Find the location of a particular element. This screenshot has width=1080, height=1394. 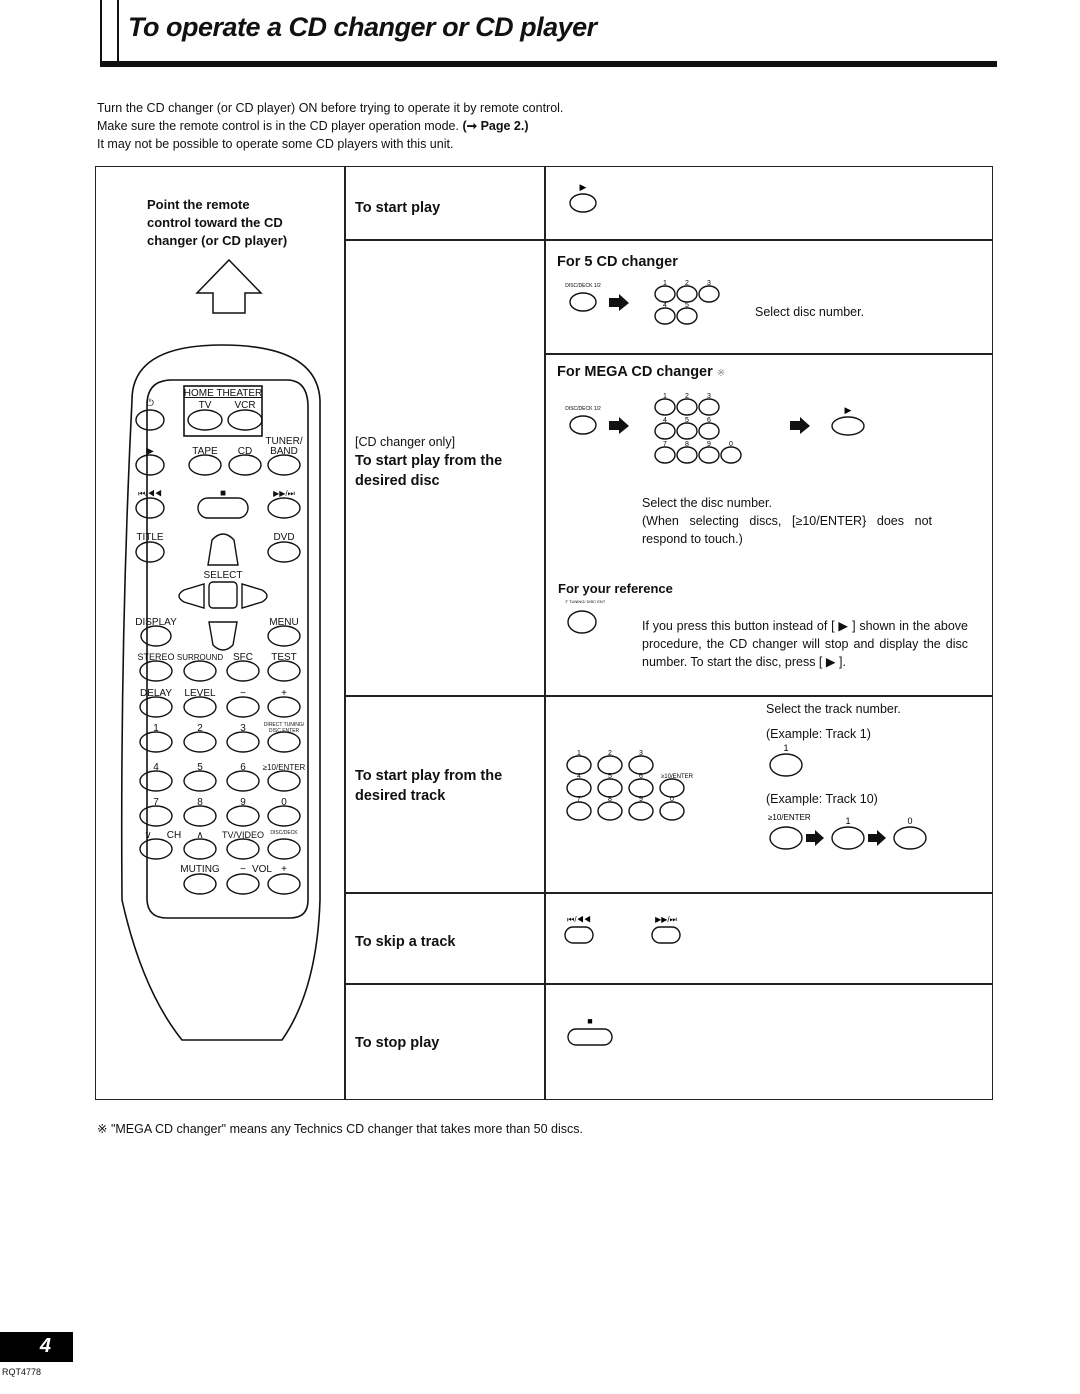

digit-label: 3 is located at coordinates (709, 396).